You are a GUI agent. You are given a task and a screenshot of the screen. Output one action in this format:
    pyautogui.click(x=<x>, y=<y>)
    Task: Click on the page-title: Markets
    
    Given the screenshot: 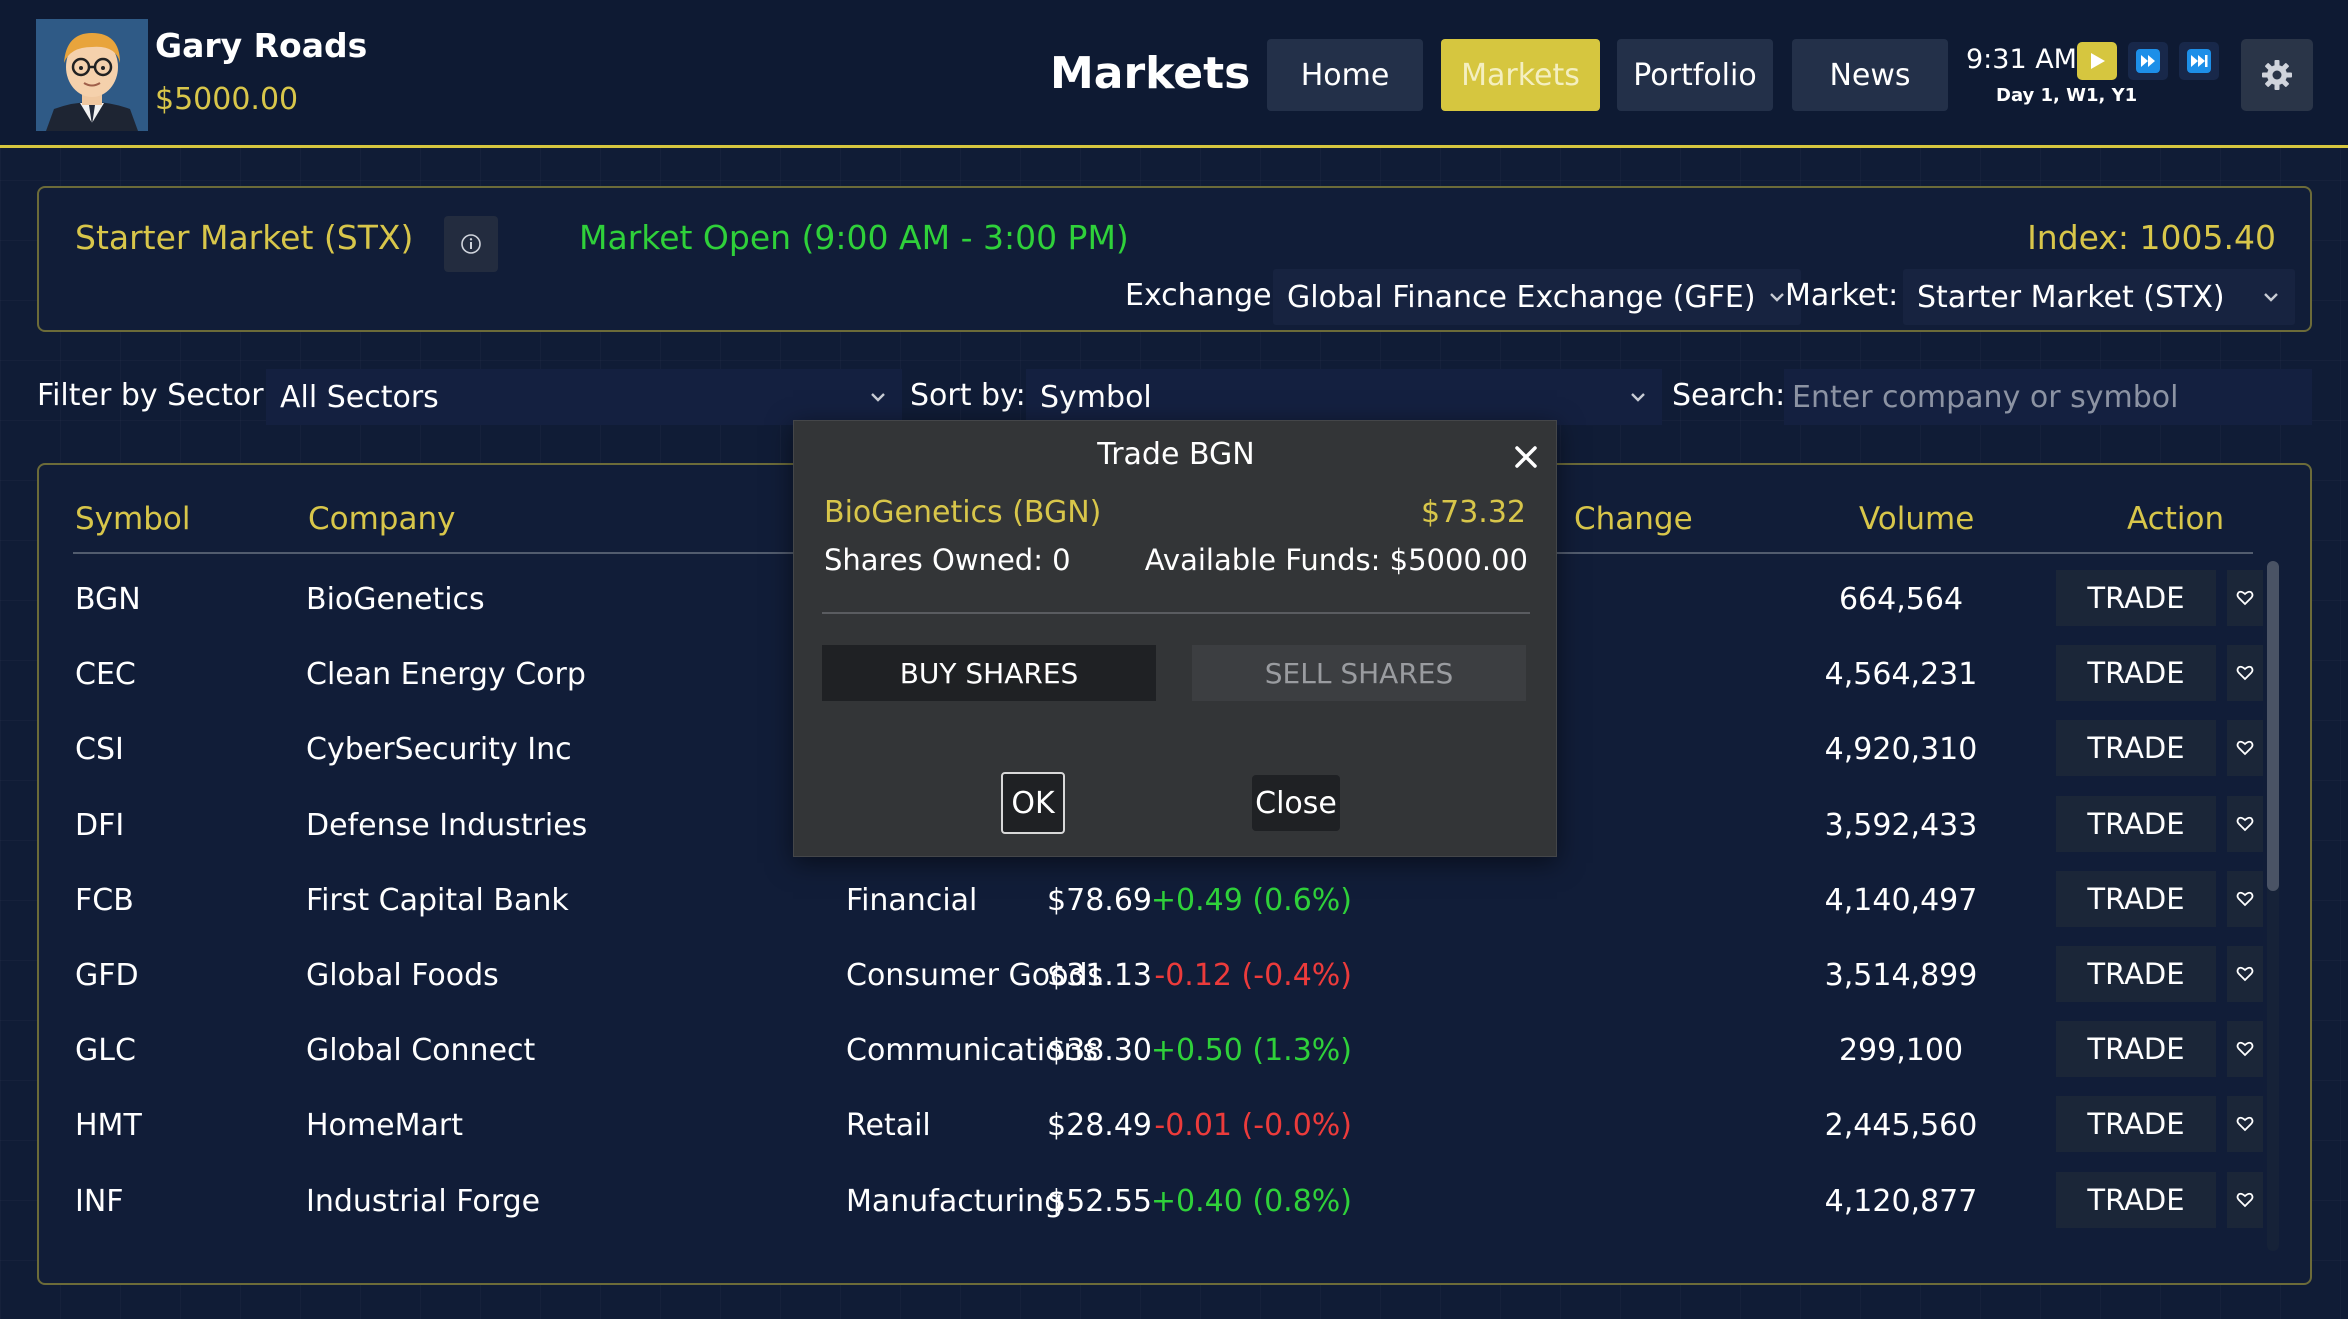 What is the action you would take?
    pyautogui.click(x=1150, y=73)
    